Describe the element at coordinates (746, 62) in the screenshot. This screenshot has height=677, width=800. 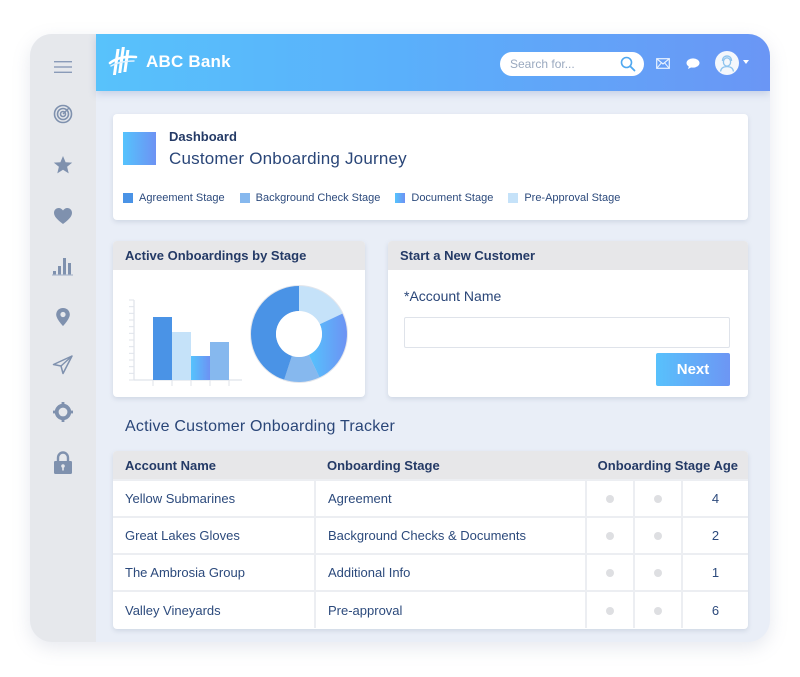
I see `caret-down-icon` at that location.